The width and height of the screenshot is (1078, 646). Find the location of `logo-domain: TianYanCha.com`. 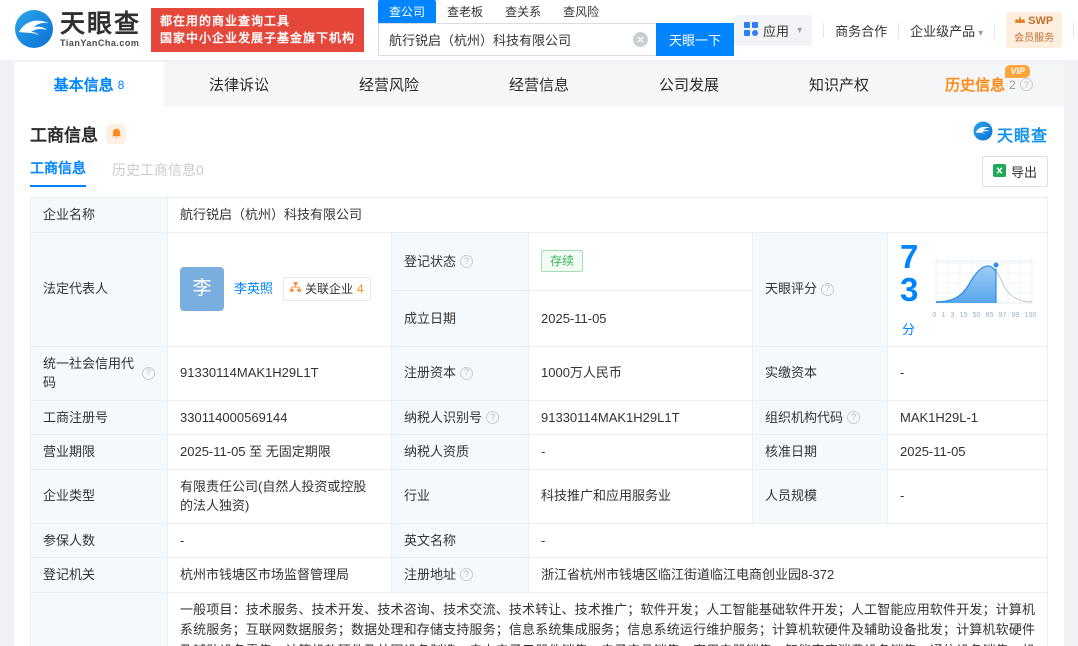

logo-domain: TianYanCha.com is located at coordinates (100, 43).